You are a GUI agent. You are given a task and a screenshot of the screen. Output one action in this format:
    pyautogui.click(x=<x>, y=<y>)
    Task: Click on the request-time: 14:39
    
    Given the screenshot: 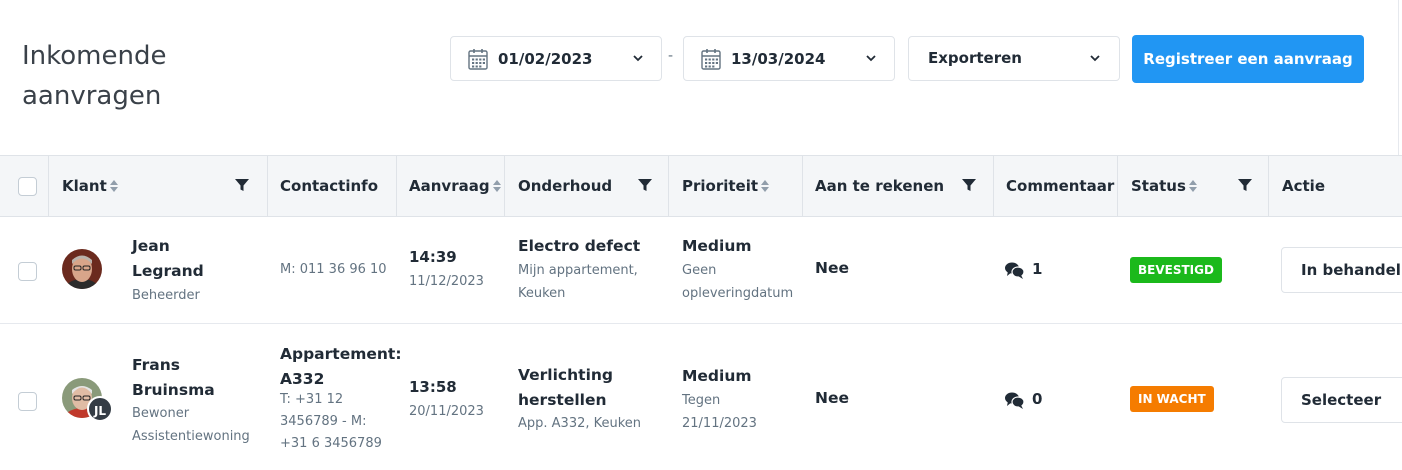 What is the action you would take?
    pyautogui.click(x=433, y=257)
    